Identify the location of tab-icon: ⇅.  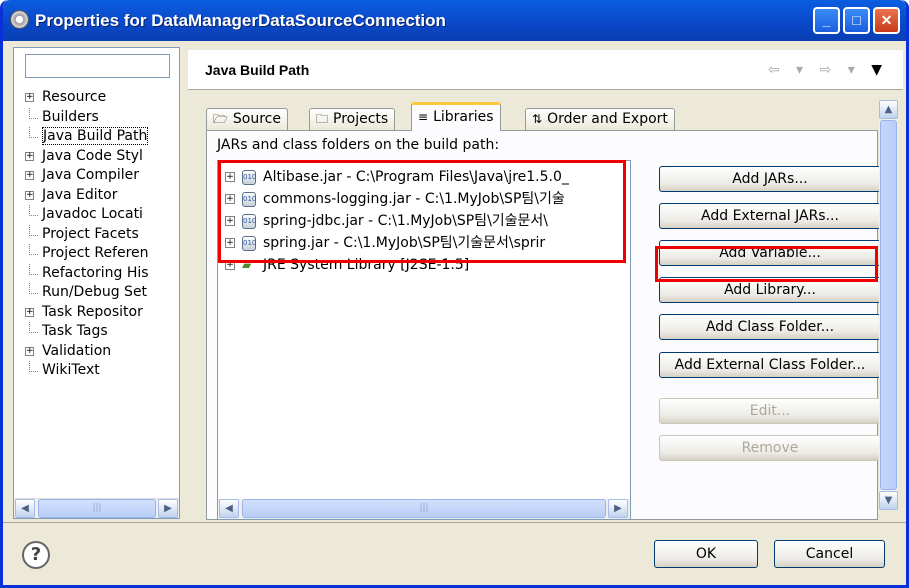
(537, 119).